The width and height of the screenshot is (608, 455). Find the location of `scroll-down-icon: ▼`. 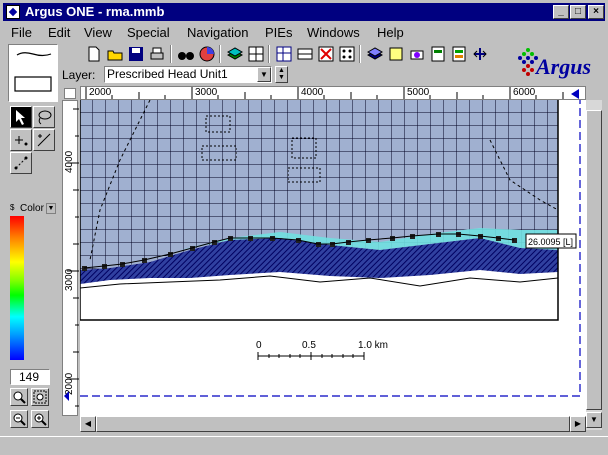

scroll-down-icon: ▼ is located at coordinates (594, 420).